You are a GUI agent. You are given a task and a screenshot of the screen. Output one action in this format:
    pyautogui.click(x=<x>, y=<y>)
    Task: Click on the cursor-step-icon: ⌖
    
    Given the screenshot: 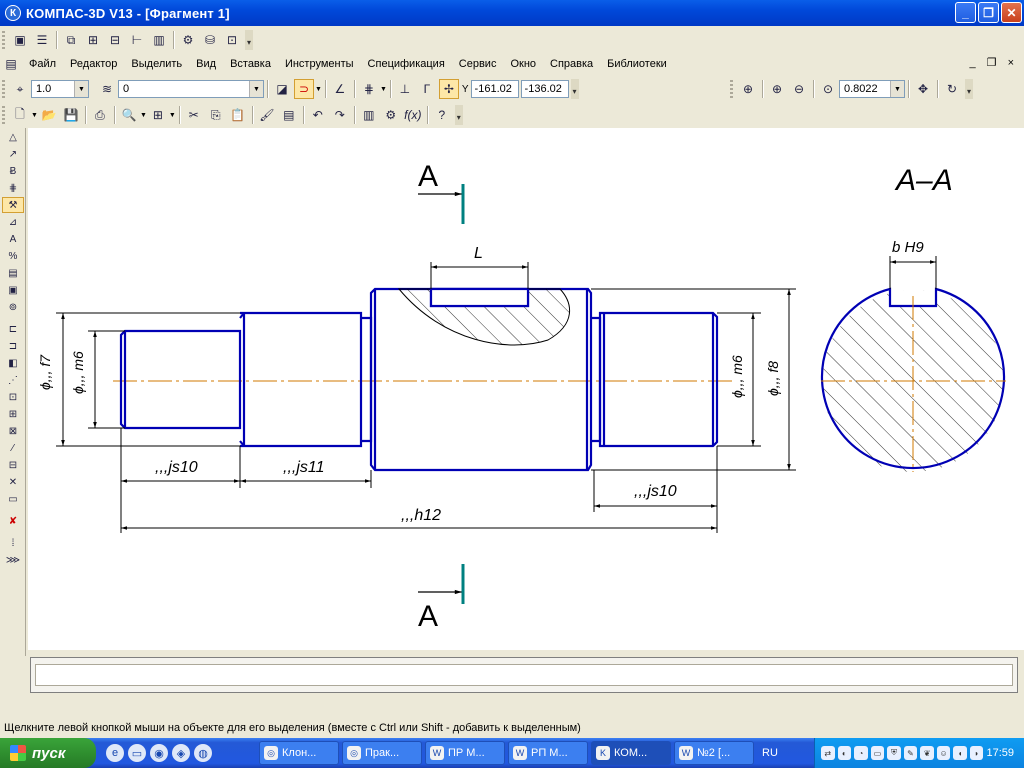 What is the action you would take?
    pyautogui.click(x=20, y=89)
    